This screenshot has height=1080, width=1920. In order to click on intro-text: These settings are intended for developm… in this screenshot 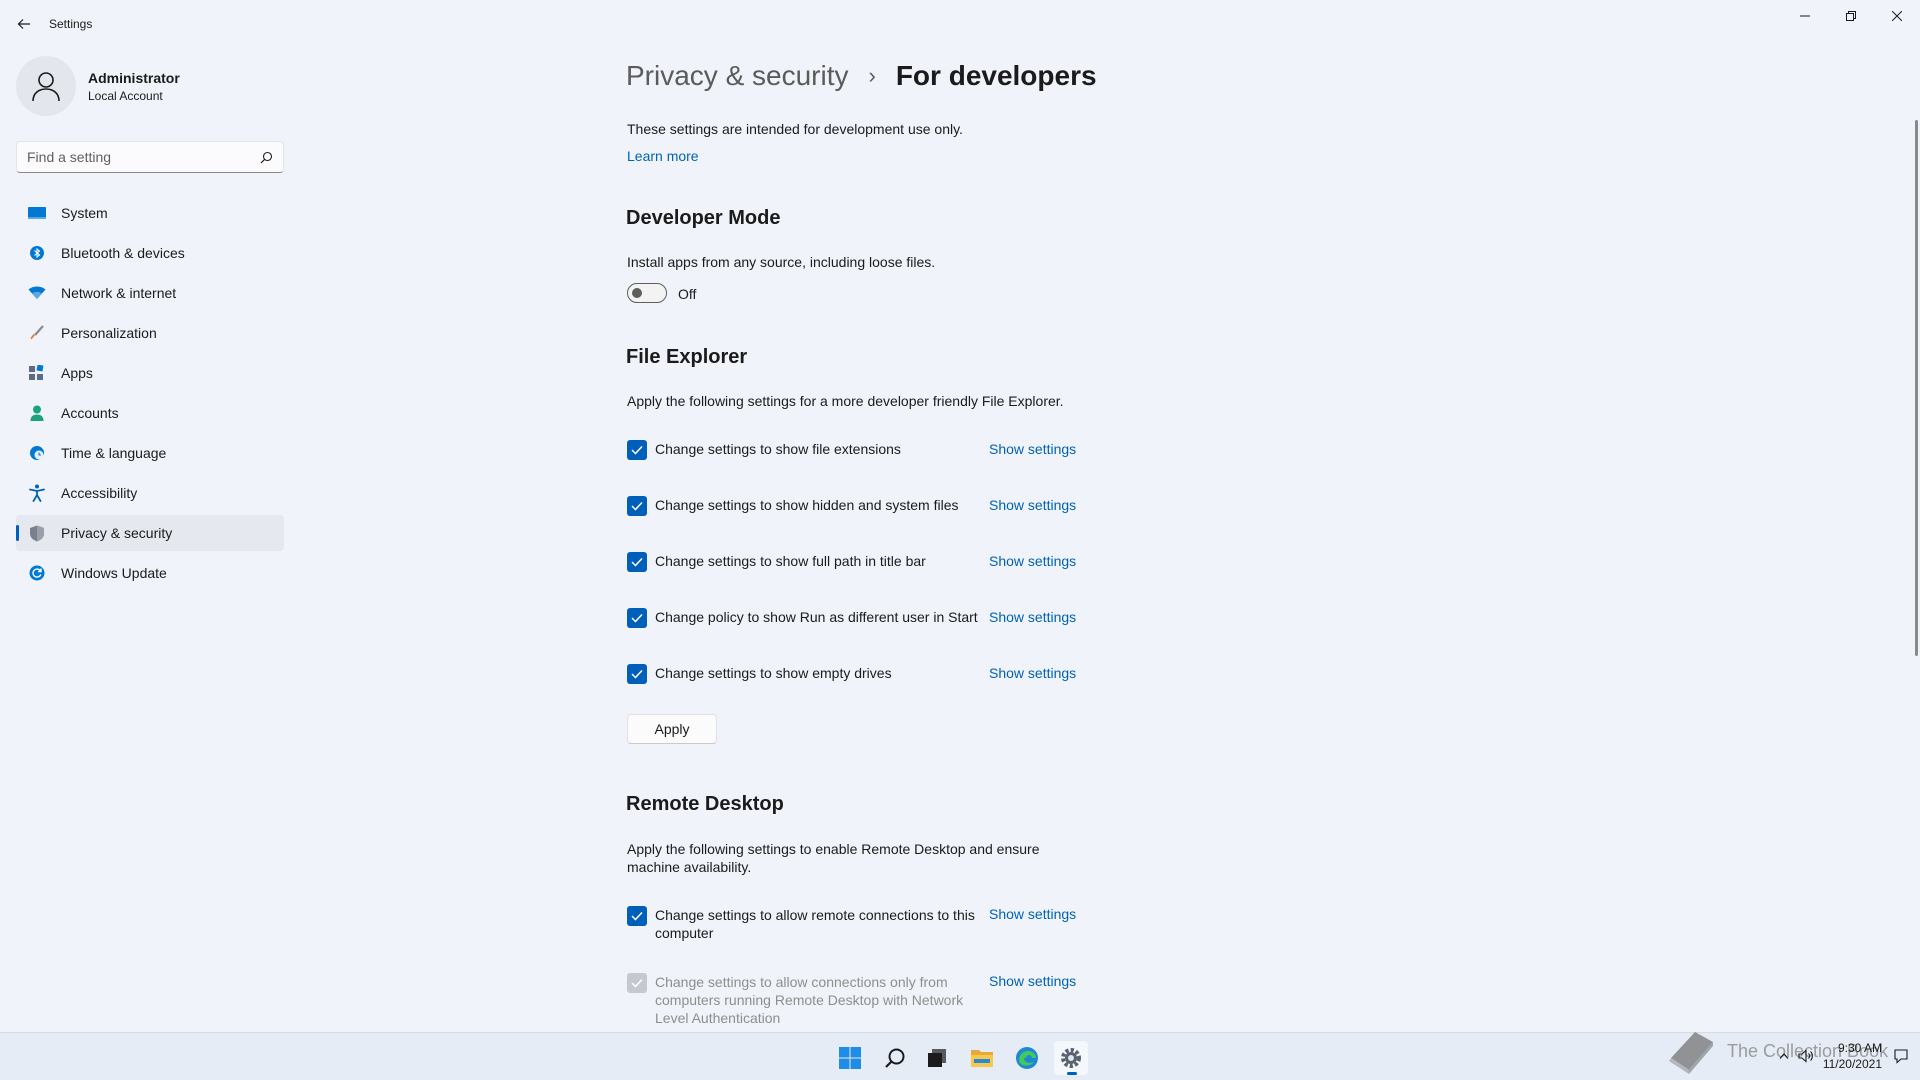, I will do `click(795, 129)`.